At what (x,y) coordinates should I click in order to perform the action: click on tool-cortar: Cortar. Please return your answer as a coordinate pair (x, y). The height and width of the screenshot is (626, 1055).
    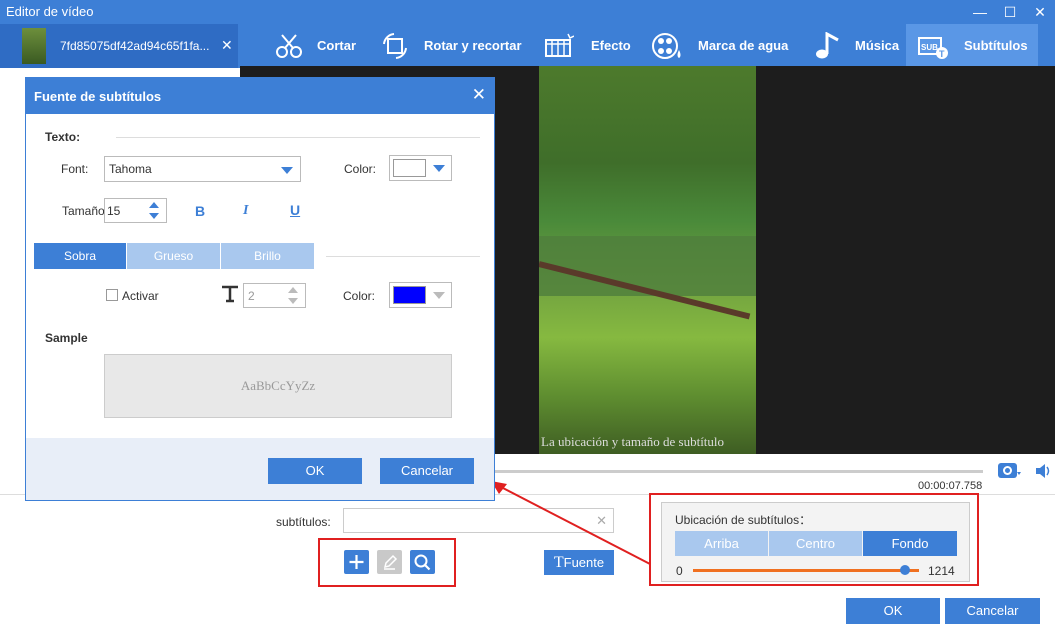
    Looking at the image, I should click on (320, 46).